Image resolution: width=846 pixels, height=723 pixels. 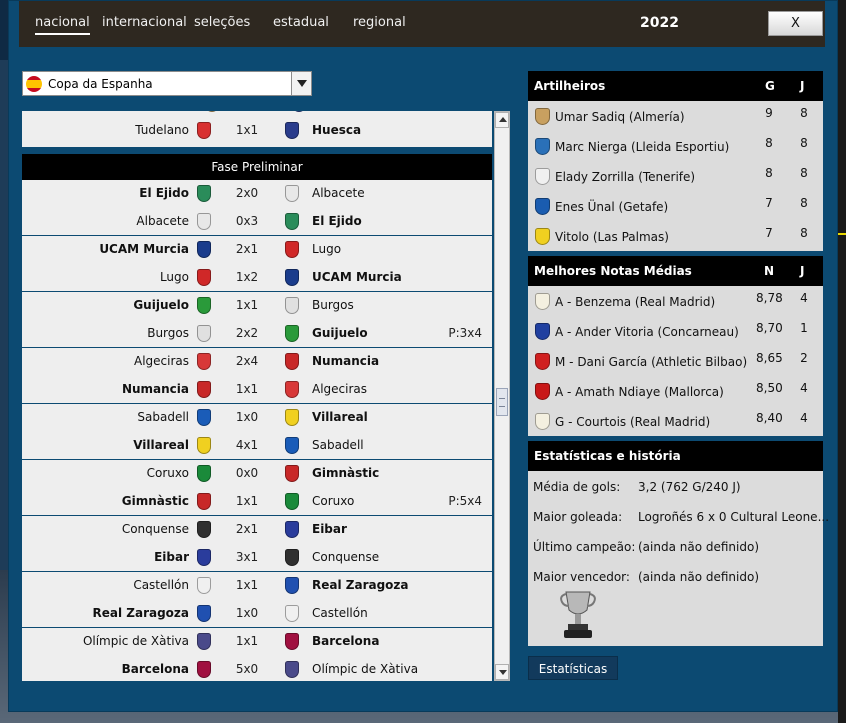 I want to click on away-team: Villareal, so click(x=340, y=417).